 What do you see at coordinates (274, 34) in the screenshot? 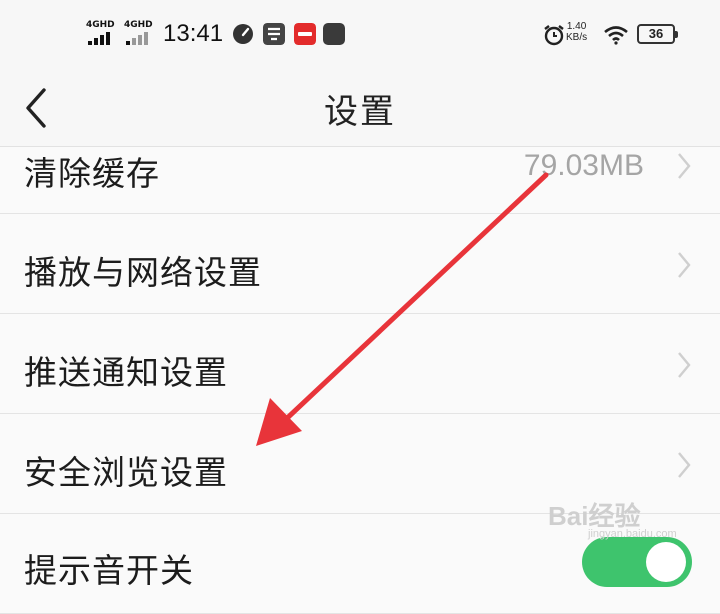
I see `app-badge-icon` at bounding box center [274, 34].